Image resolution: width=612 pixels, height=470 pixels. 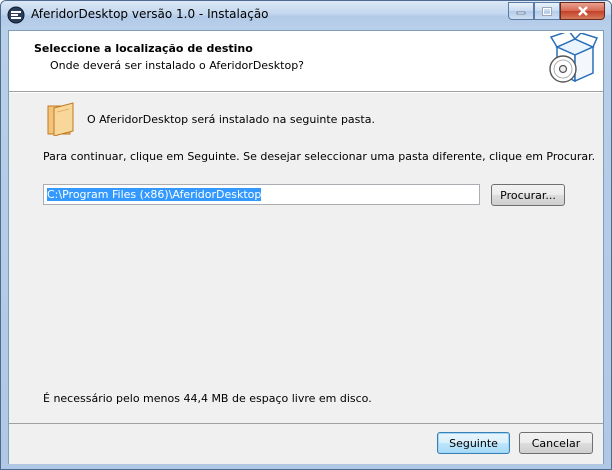 I want to click on maximize-button, so click(x=547, y=11).